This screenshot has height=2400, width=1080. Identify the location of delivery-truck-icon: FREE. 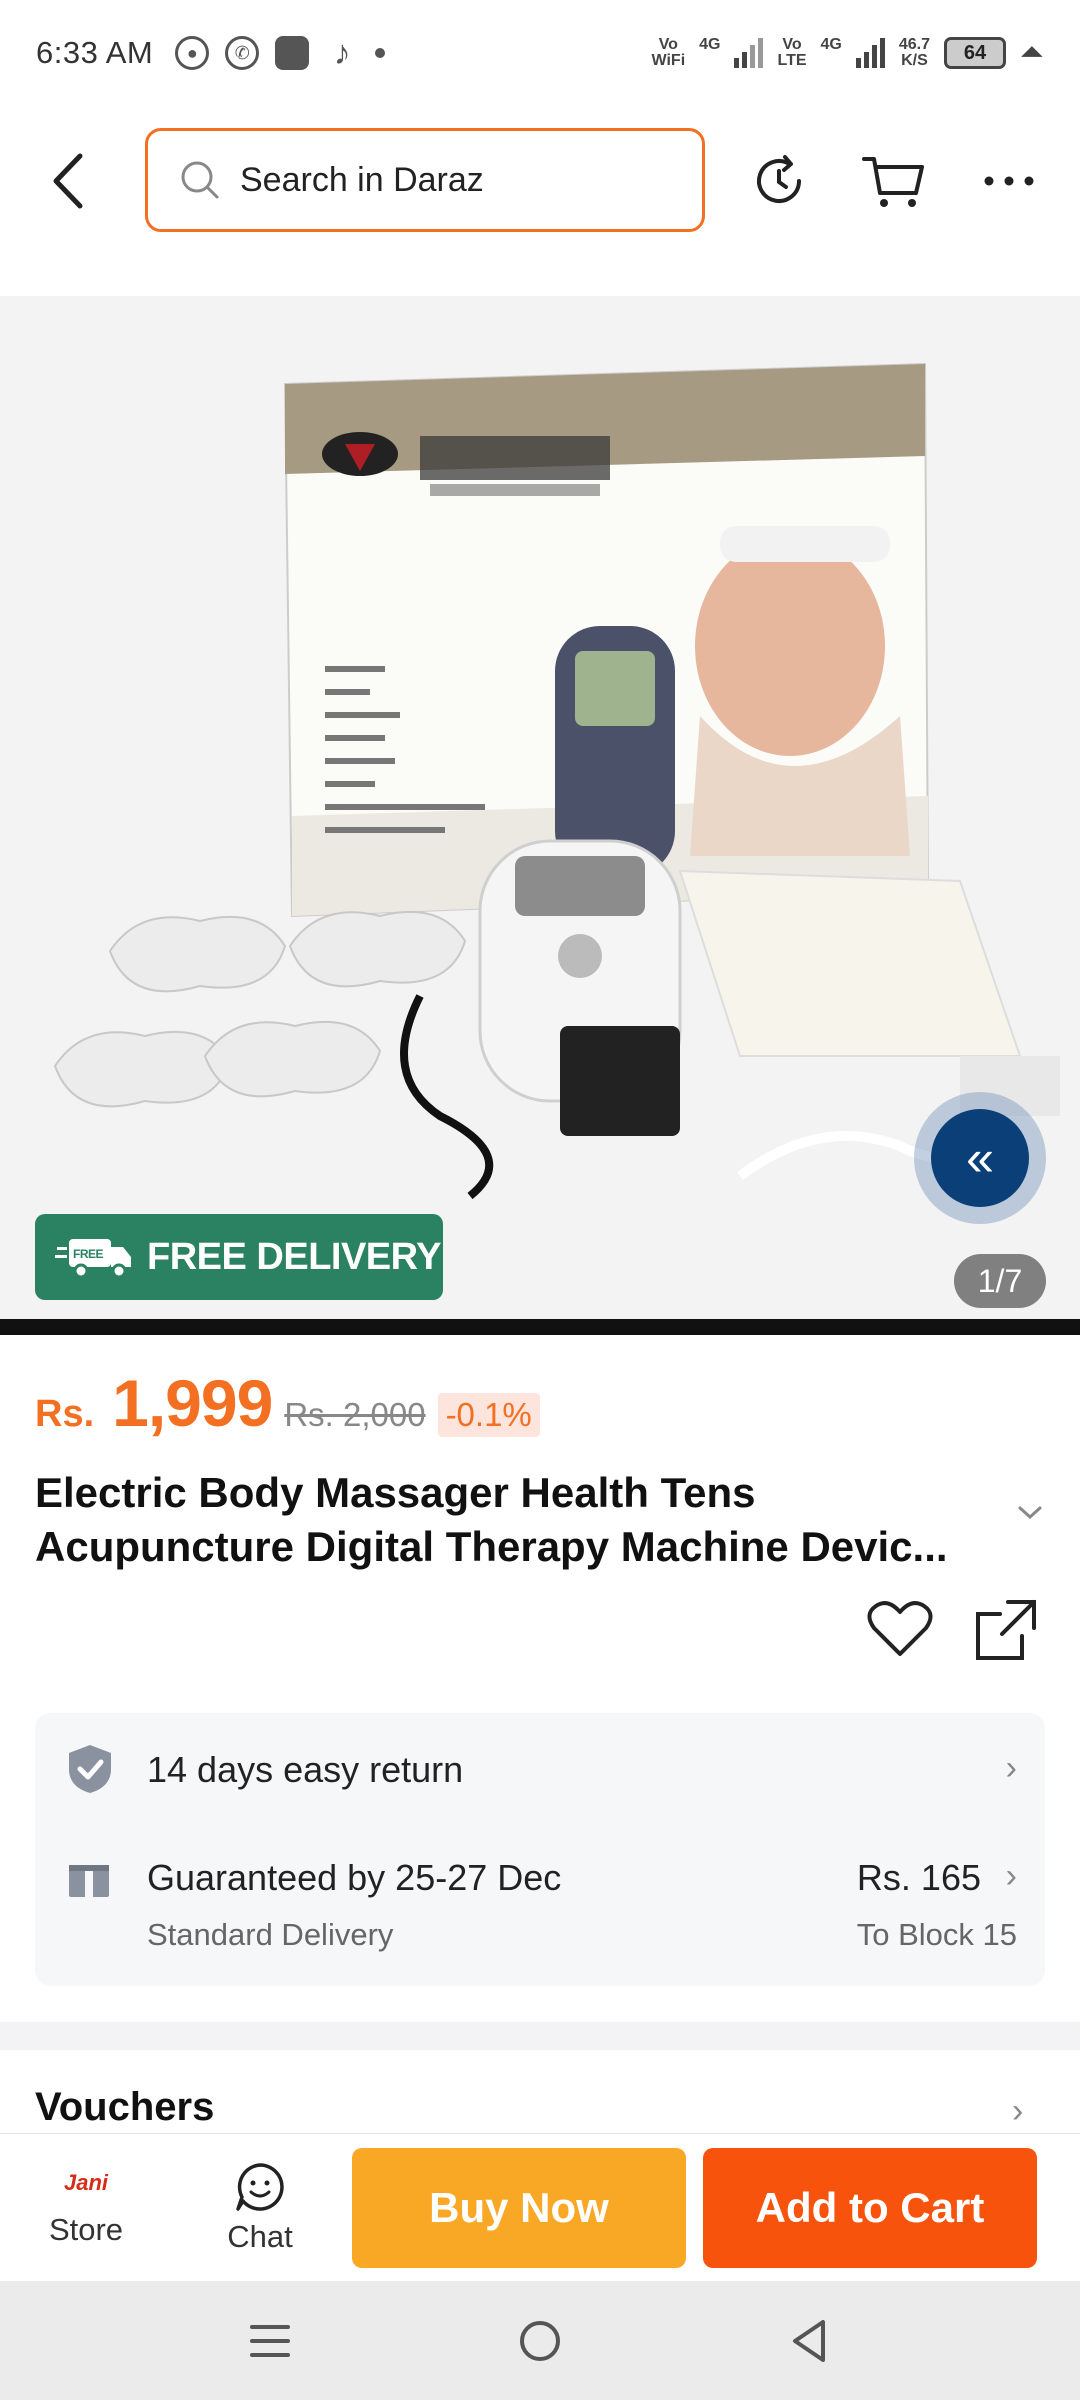
(93, 1259).